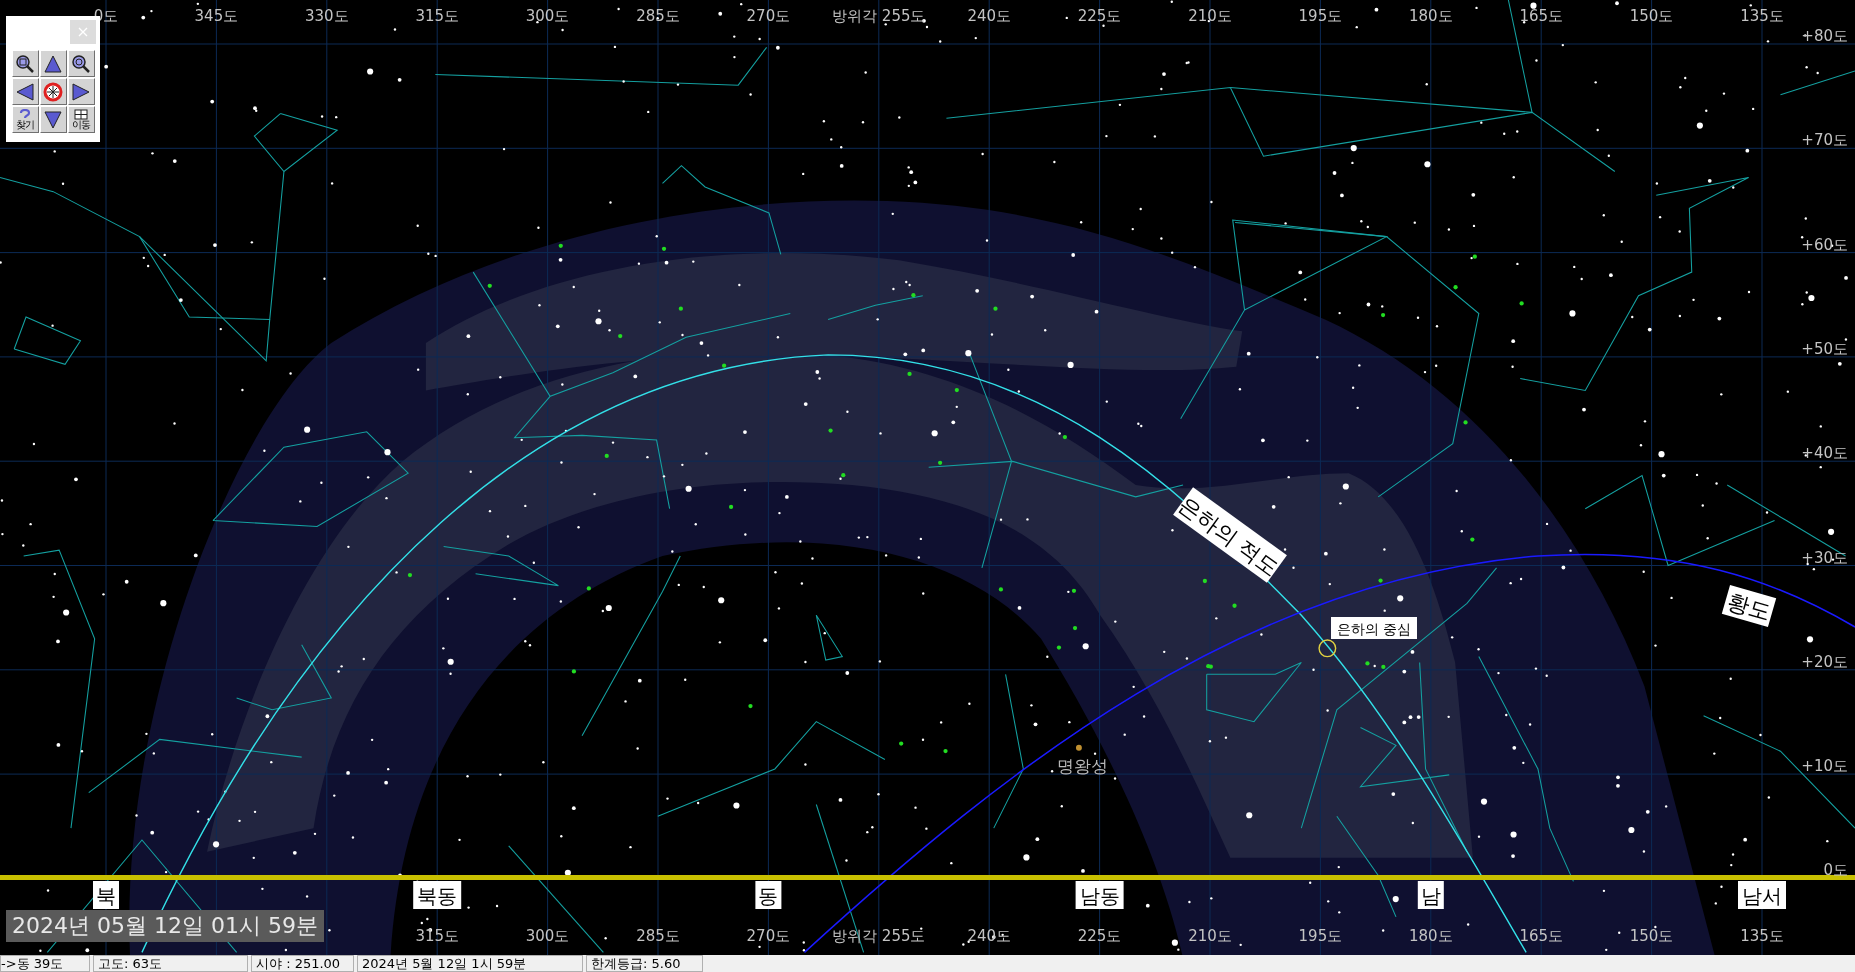 This screenshot has width=1855, height=972. Describe the element at coordinates (302, 963) in the screenshot. I see `status-field: 시야 : 251.00` at that location.